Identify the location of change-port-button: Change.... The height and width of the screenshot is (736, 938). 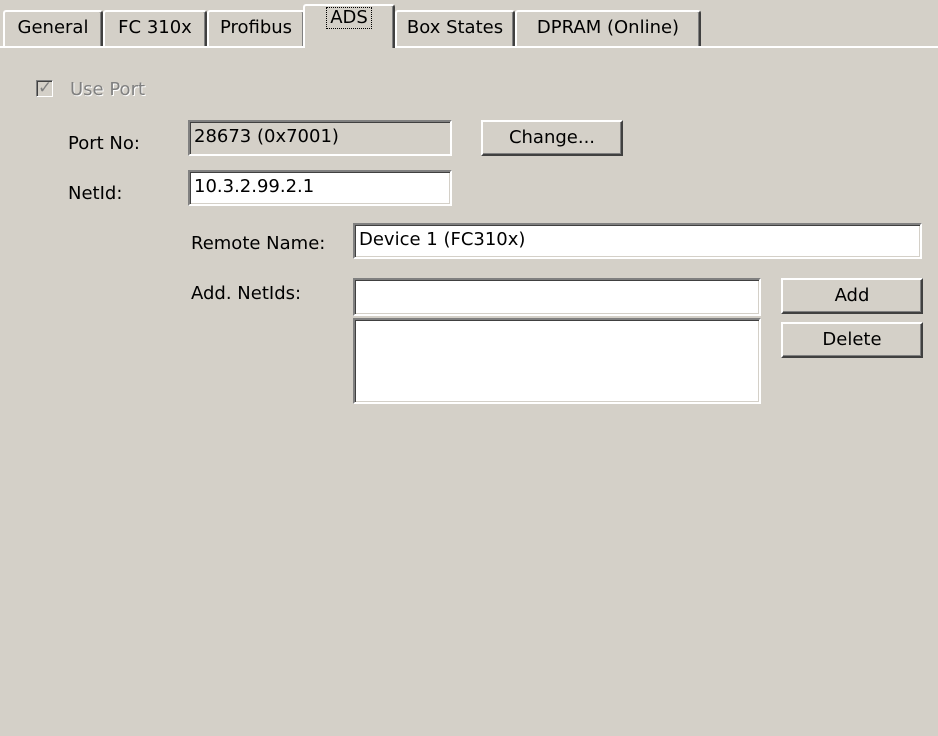
(552, 138).